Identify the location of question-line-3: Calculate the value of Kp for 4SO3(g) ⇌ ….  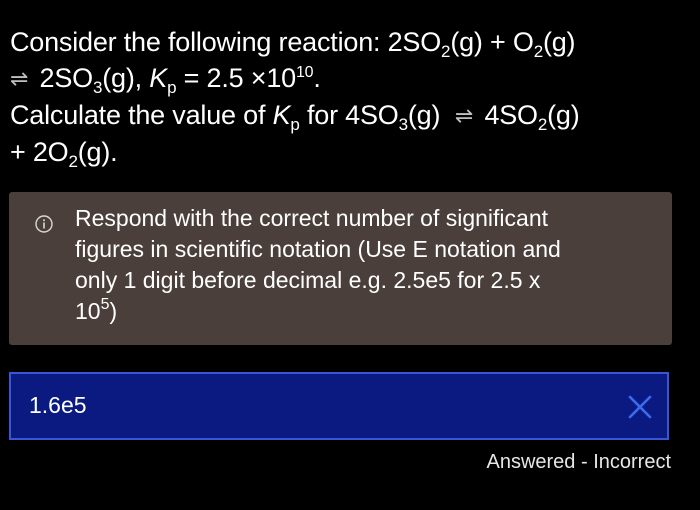
(350, 115).